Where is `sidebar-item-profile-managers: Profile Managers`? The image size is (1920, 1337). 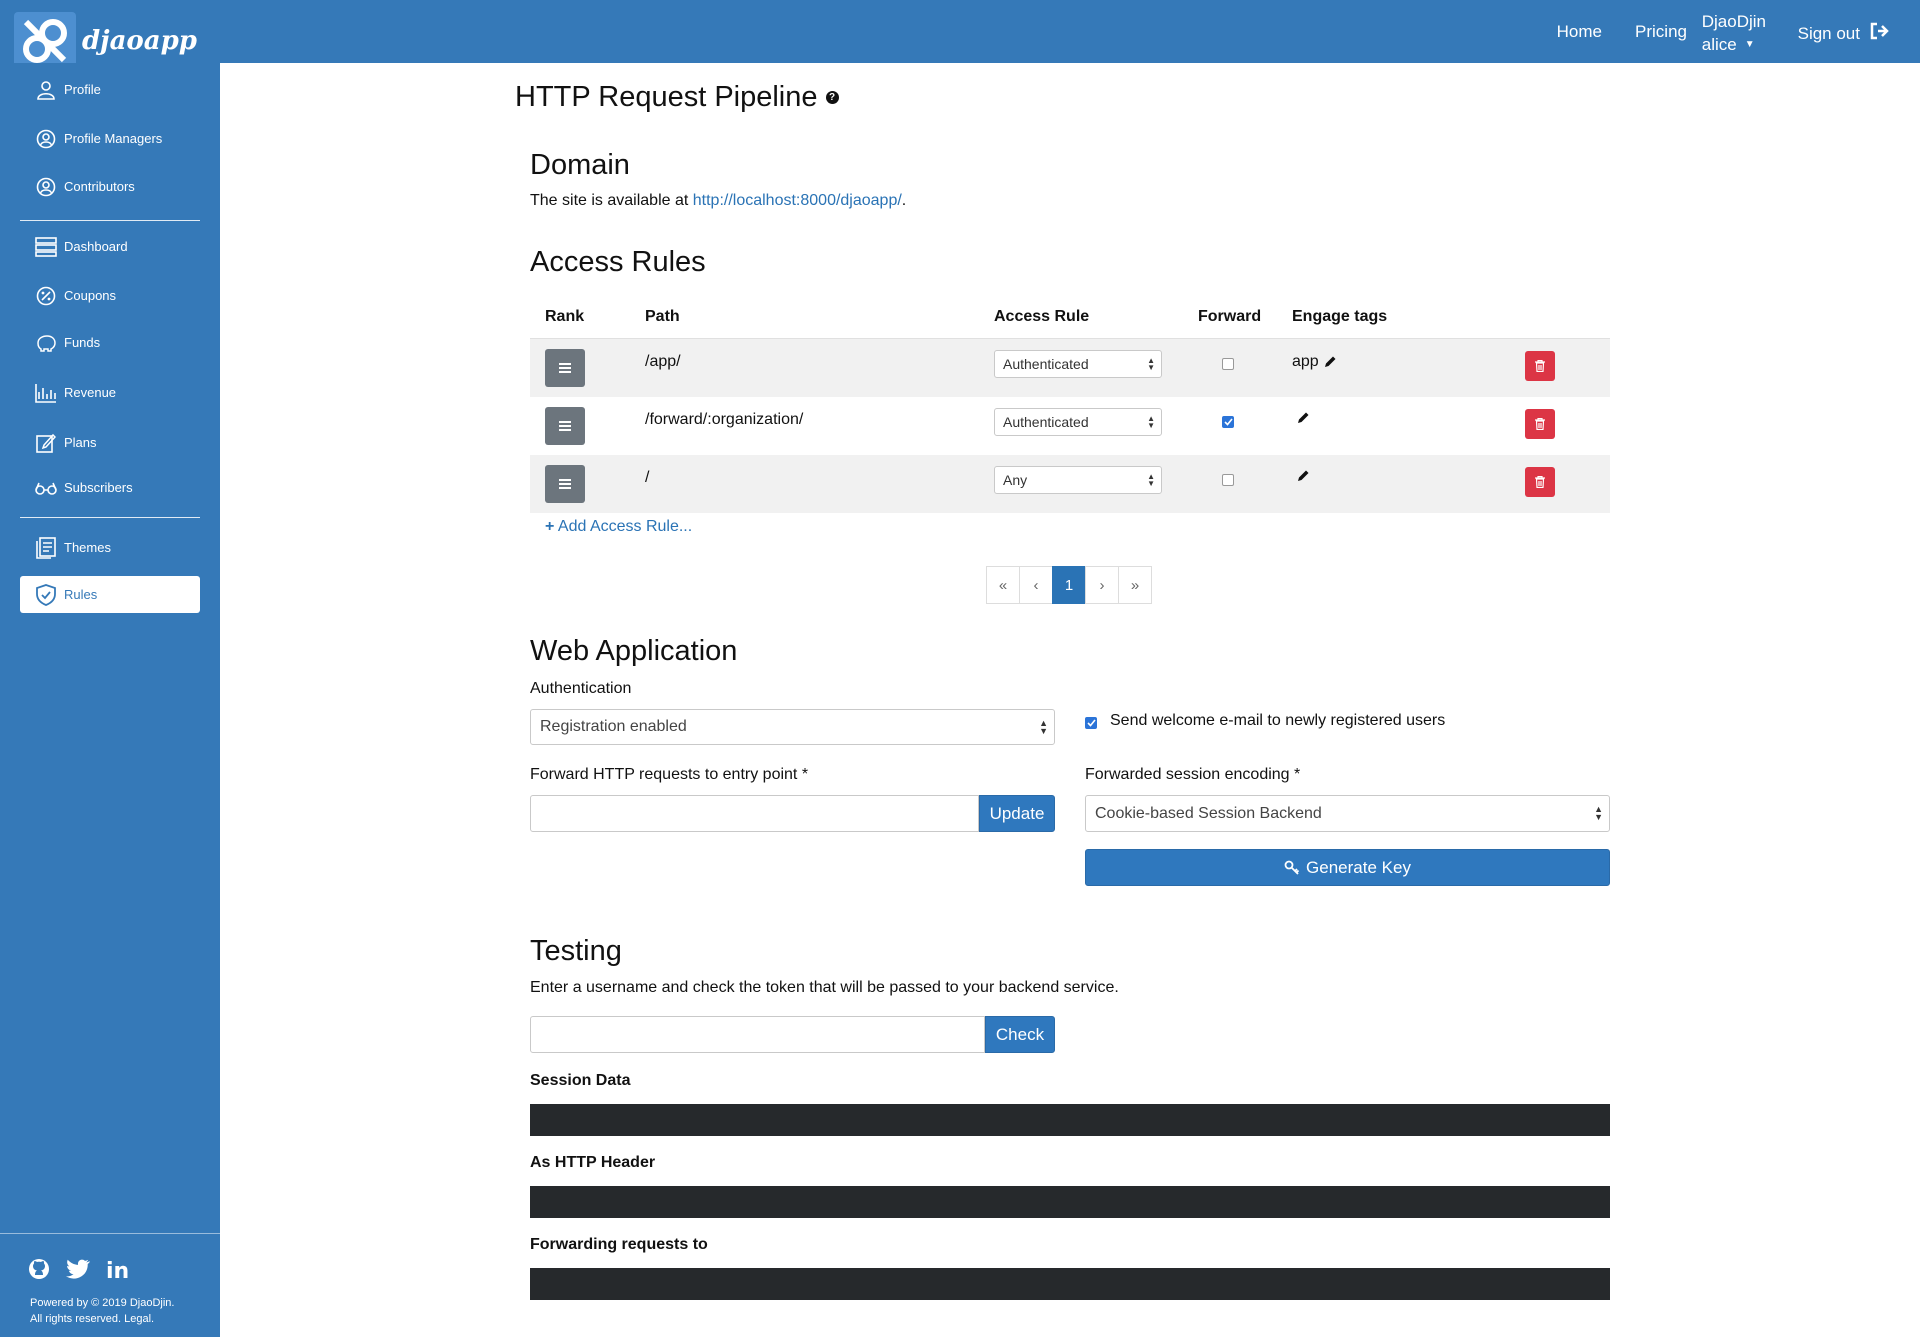
sidebar-item-profile-managers: Profile Managers is located at coordinates (110, 138).